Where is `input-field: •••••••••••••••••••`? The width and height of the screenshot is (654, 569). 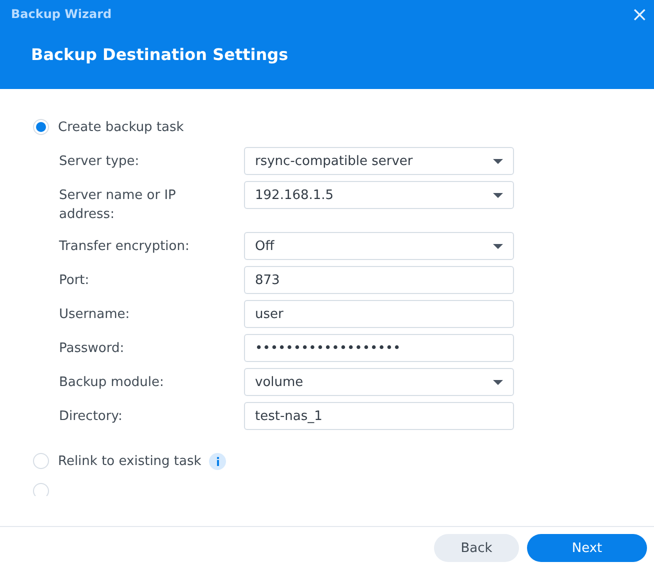
input-field: ••••••••••••••••••• is located at coordinates (379, 348).